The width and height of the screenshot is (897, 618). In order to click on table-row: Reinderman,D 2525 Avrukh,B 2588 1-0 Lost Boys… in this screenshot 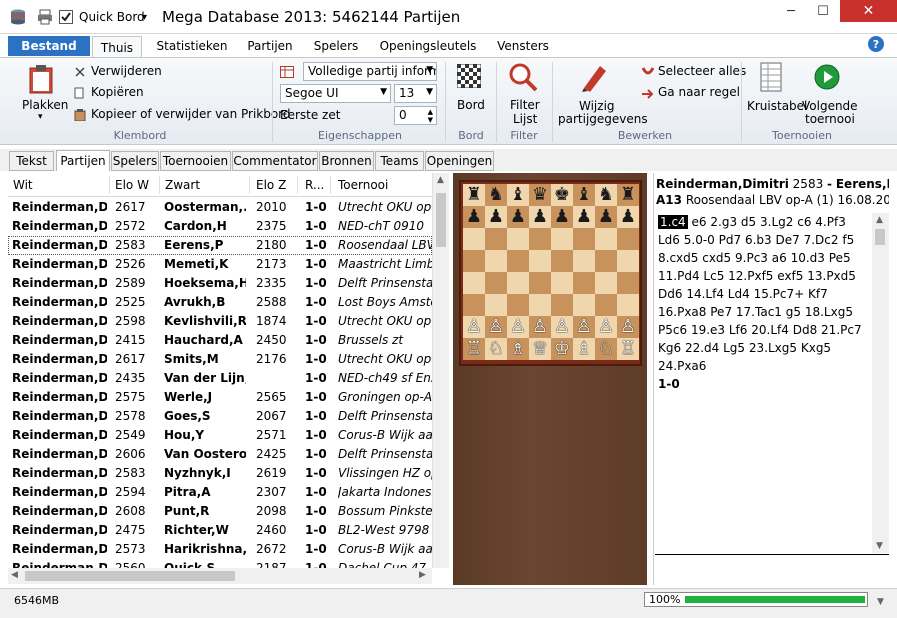, I will do `click(220, 302)`.